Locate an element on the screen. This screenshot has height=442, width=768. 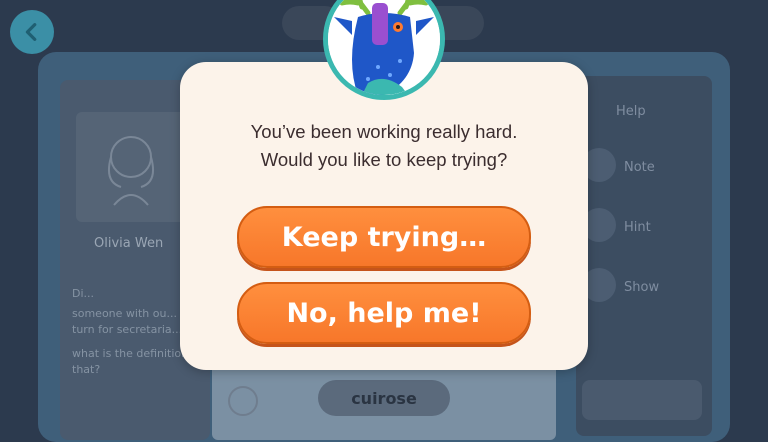
back-button is located at coordinates (32, 32).